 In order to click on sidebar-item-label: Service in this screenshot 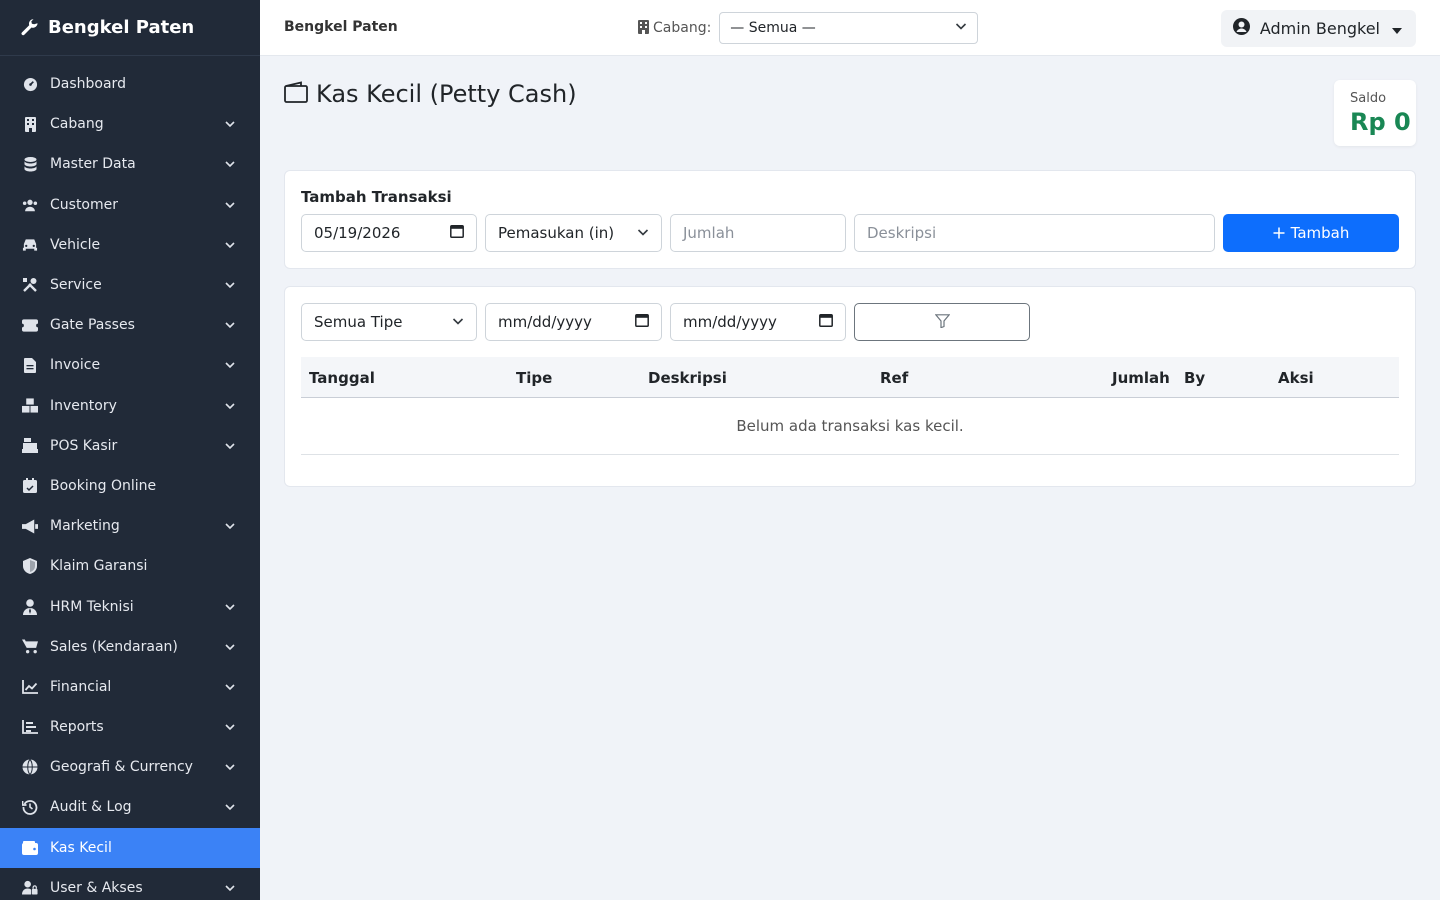, I will do `click(76, 285)`.